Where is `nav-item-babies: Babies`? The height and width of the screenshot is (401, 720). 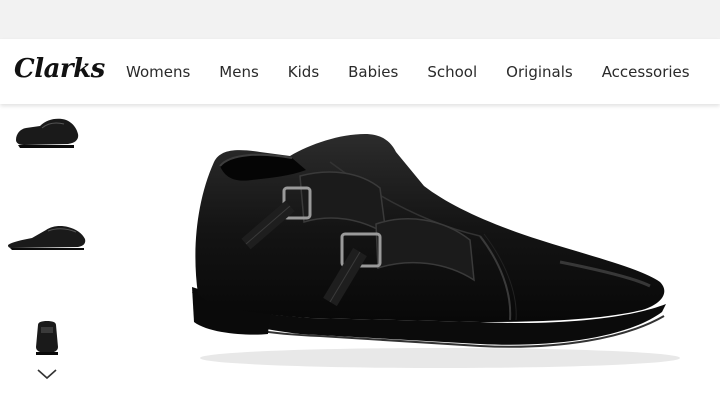
nav-item-babies: Babies is located at coordinates (373, 72).